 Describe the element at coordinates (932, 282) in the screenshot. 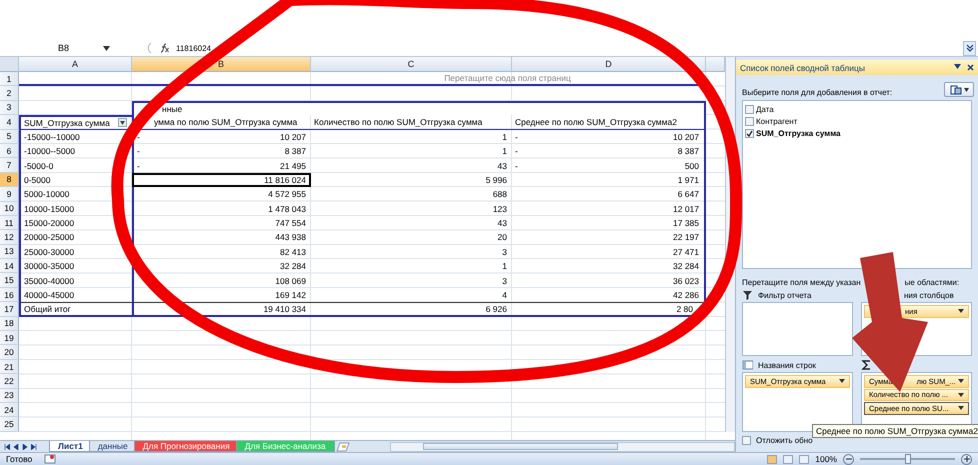

I see `areas-hint: ые областями:` at that location.